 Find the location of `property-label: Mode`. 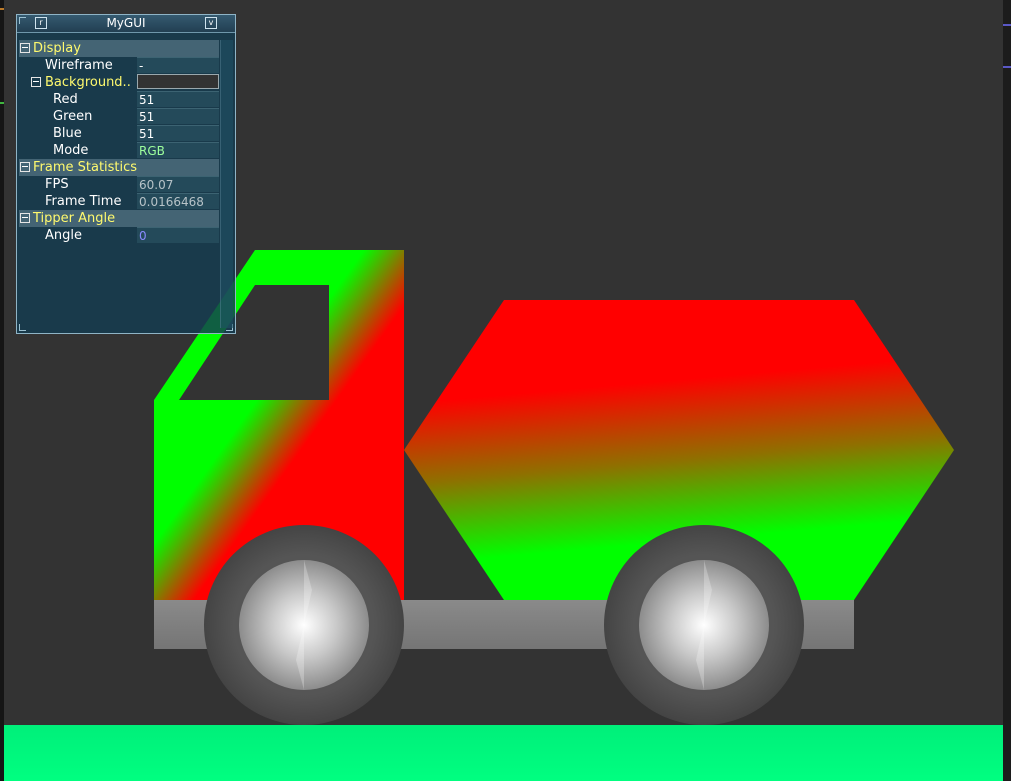

property-label: Mode is located at coordinates (71, 150).